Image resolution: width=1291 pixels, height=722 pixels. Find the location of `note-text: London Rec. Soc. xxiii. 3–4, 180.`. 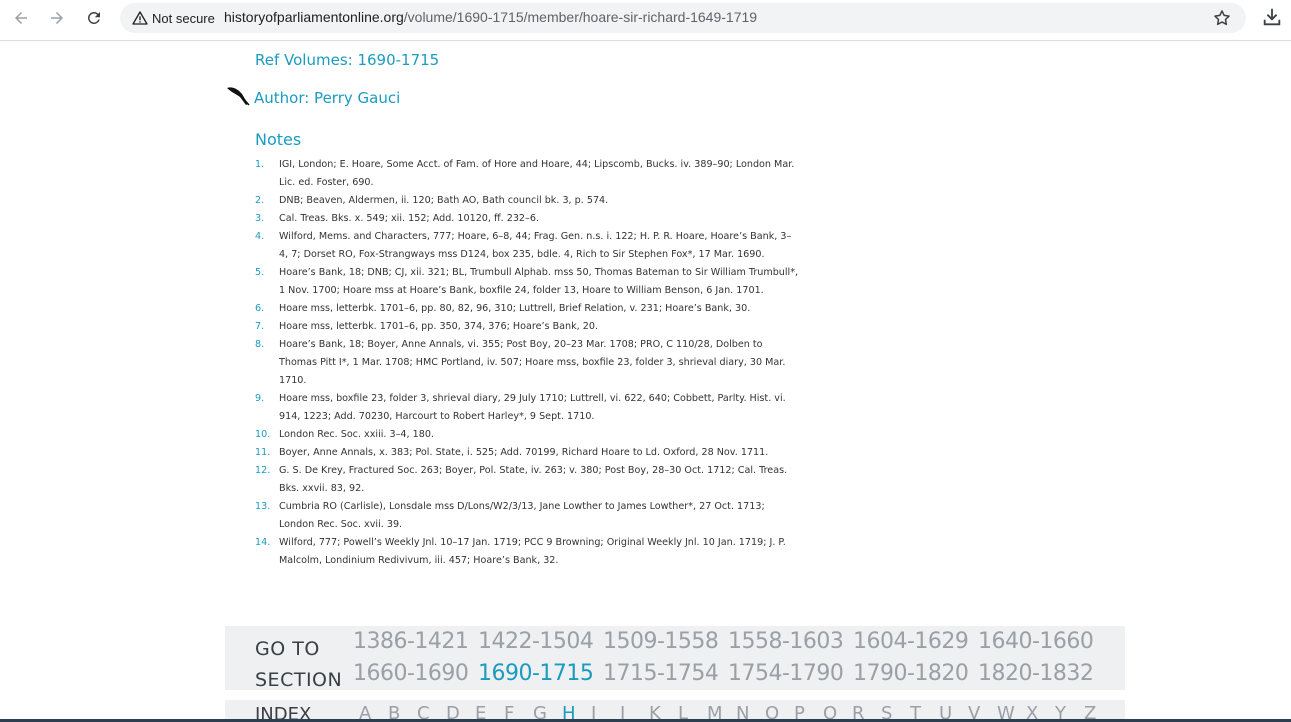

note-text: London Rec. Soc. xxiii. 3–4, 180. is located at coordinates (356, 434).